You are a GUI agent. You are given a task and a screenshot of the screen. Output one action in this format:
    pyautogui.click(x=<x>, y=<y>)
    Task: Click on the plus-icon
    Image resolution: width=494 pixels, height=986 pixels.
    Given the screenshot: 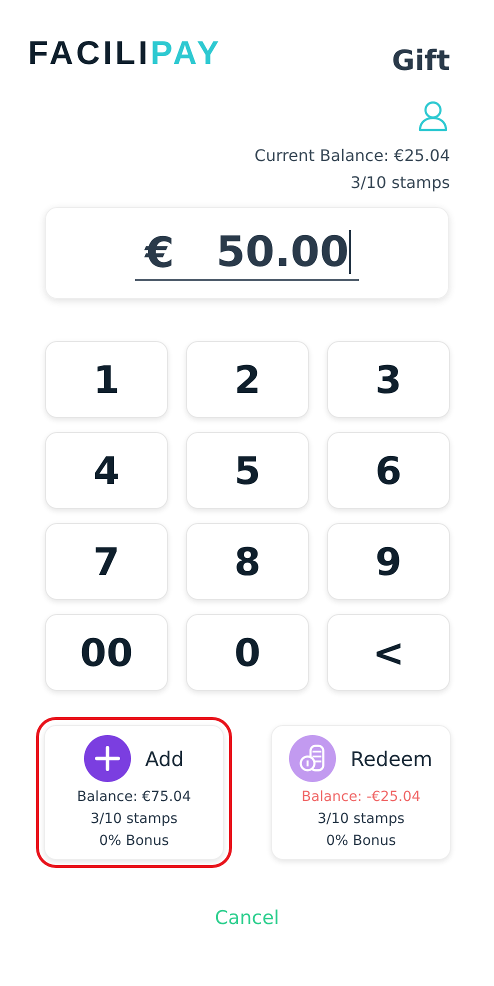 What is the action you would take?
    pyautogui.click(x=108, y=758)
    